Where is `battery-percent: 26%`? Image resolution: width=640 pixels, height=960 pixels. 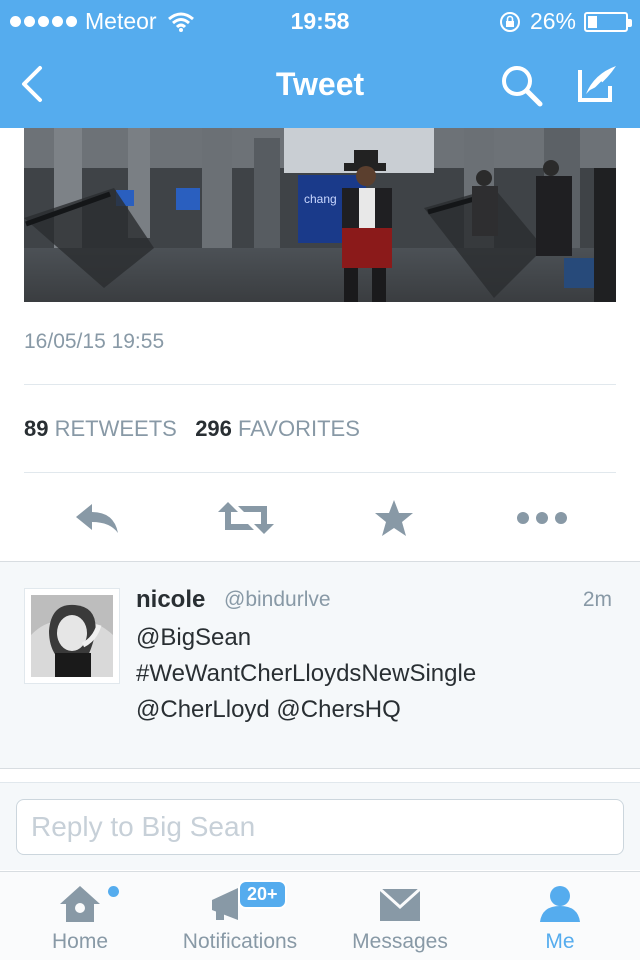 battery-percent: 26% is located at coordinates (552, 21).